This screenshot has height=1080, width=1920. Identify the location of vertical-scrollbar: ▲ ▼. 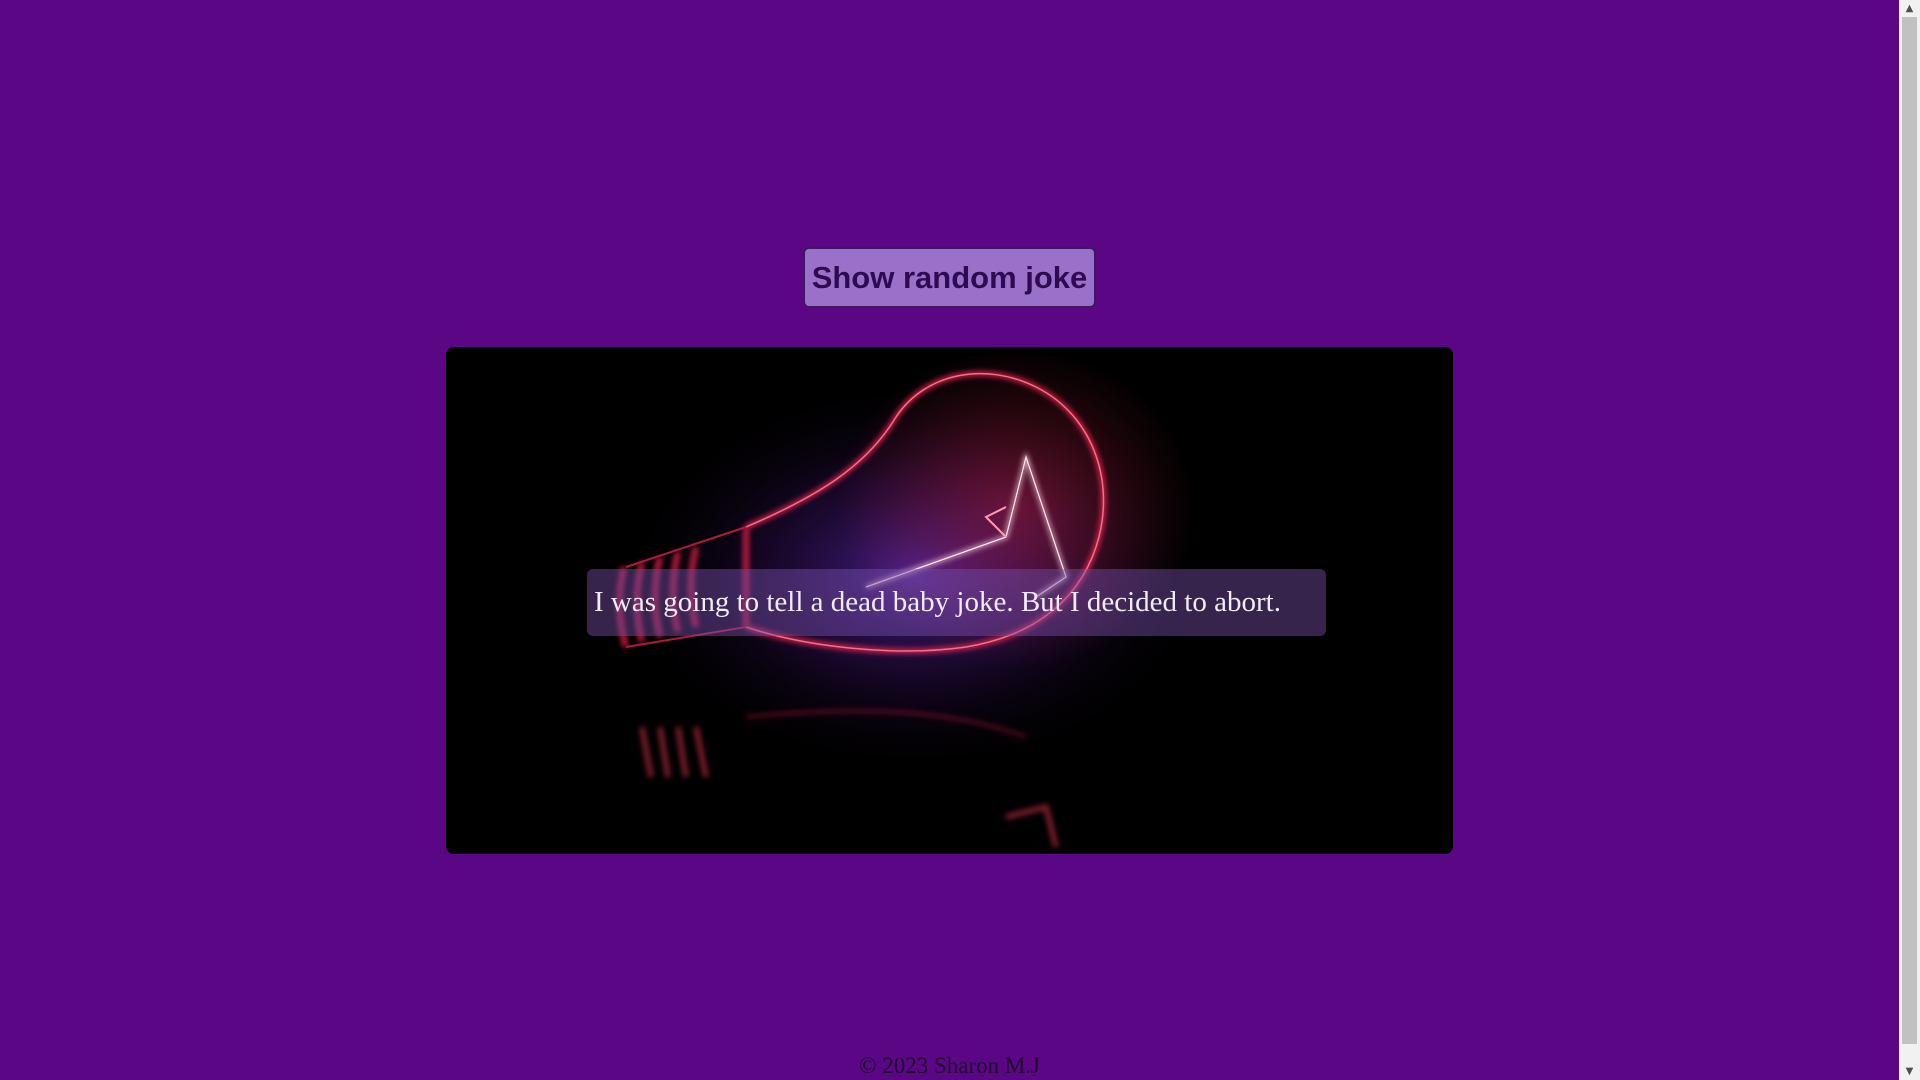
(1909, 540).